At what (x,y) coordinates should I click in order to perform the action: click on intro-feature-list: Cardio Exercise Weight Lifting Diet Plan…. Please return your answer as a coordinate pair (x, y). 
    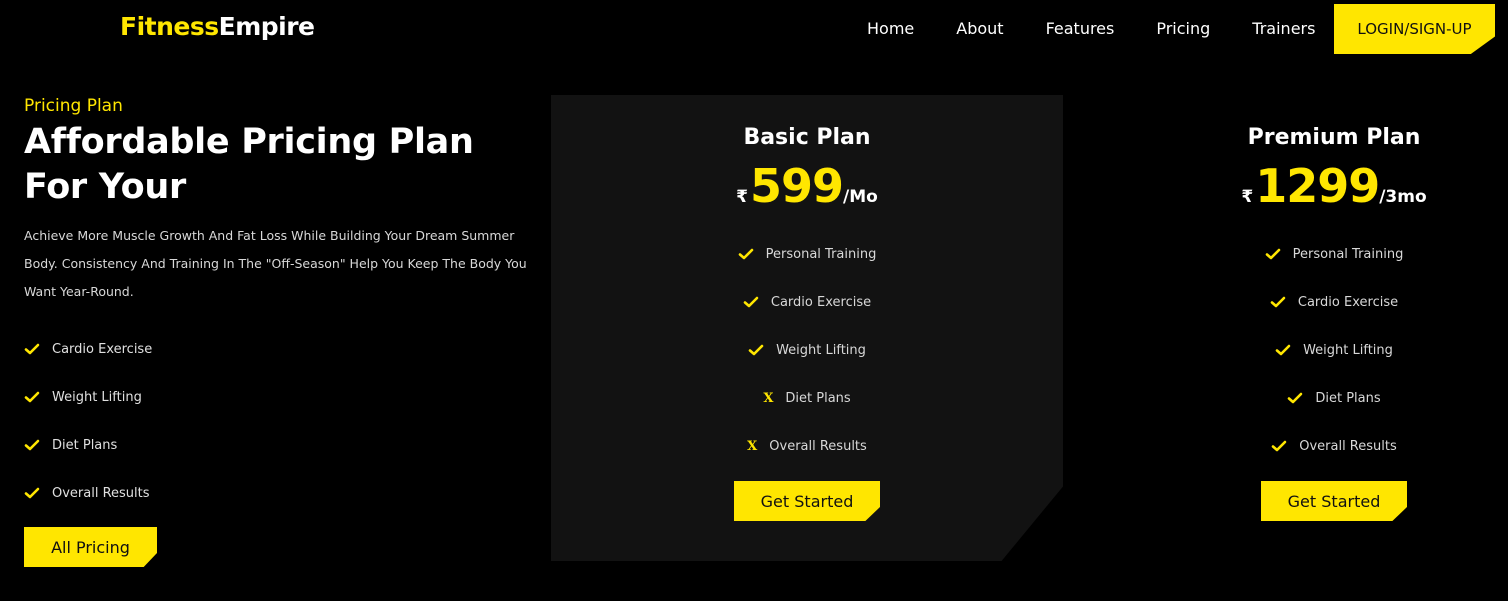
    Looking at the image, I should click on (284, 421).